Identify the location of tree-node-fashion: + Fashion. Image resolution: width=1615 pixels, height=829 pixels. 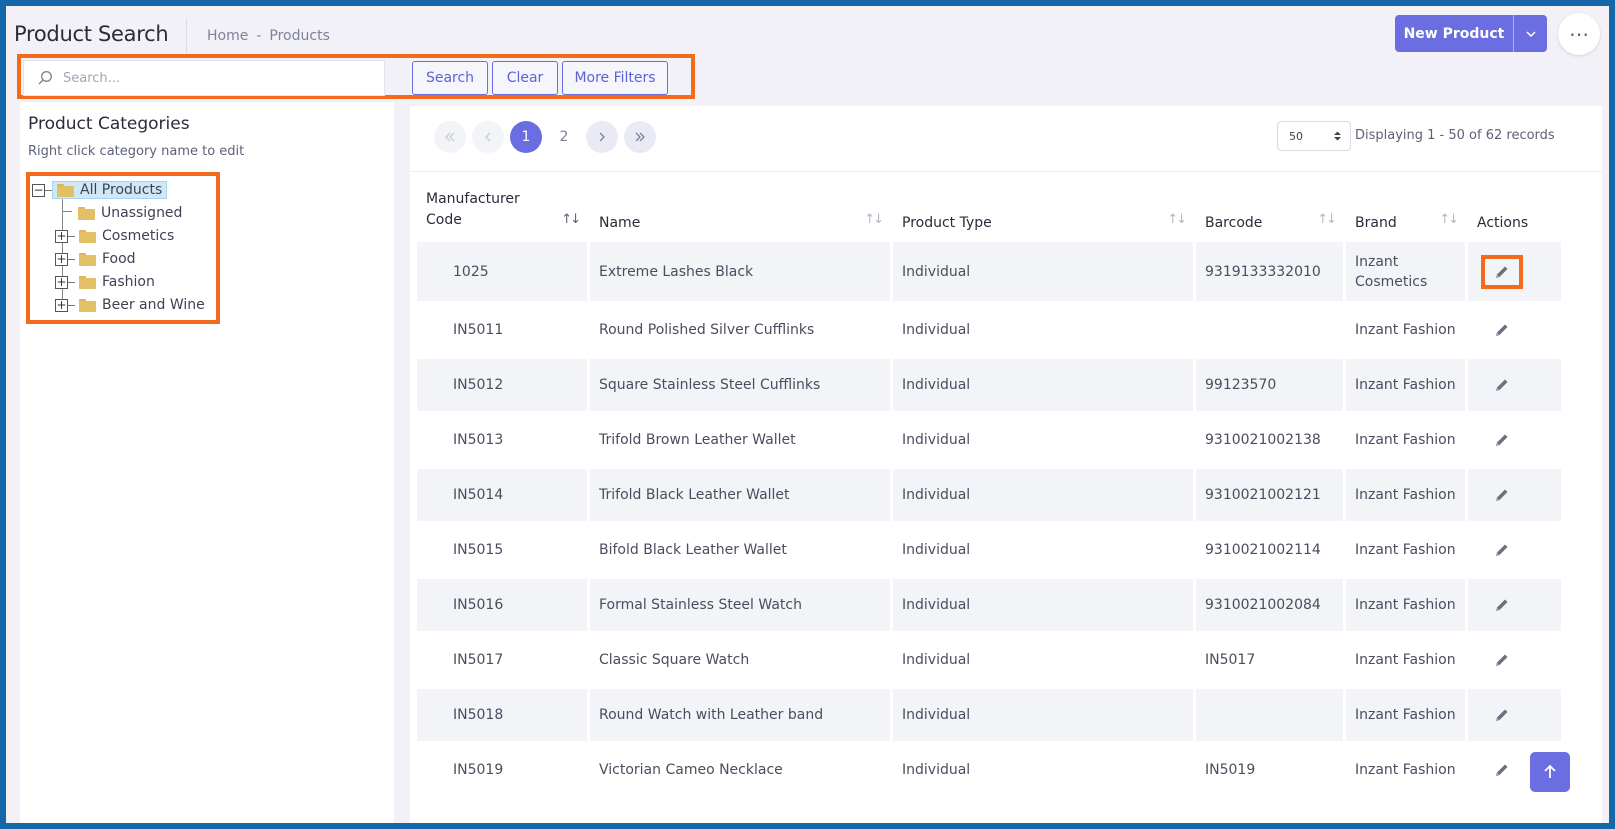
(105, 282).